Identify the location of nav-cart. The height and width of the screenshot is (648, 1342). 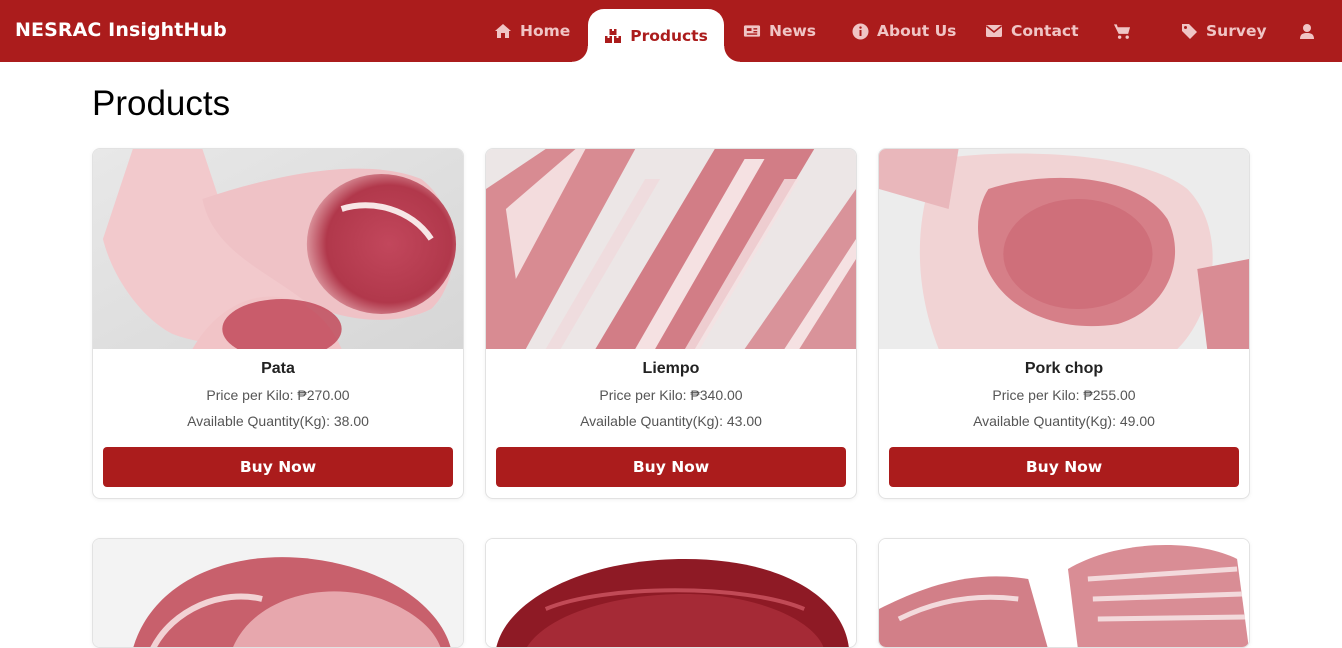
(1122, 31).